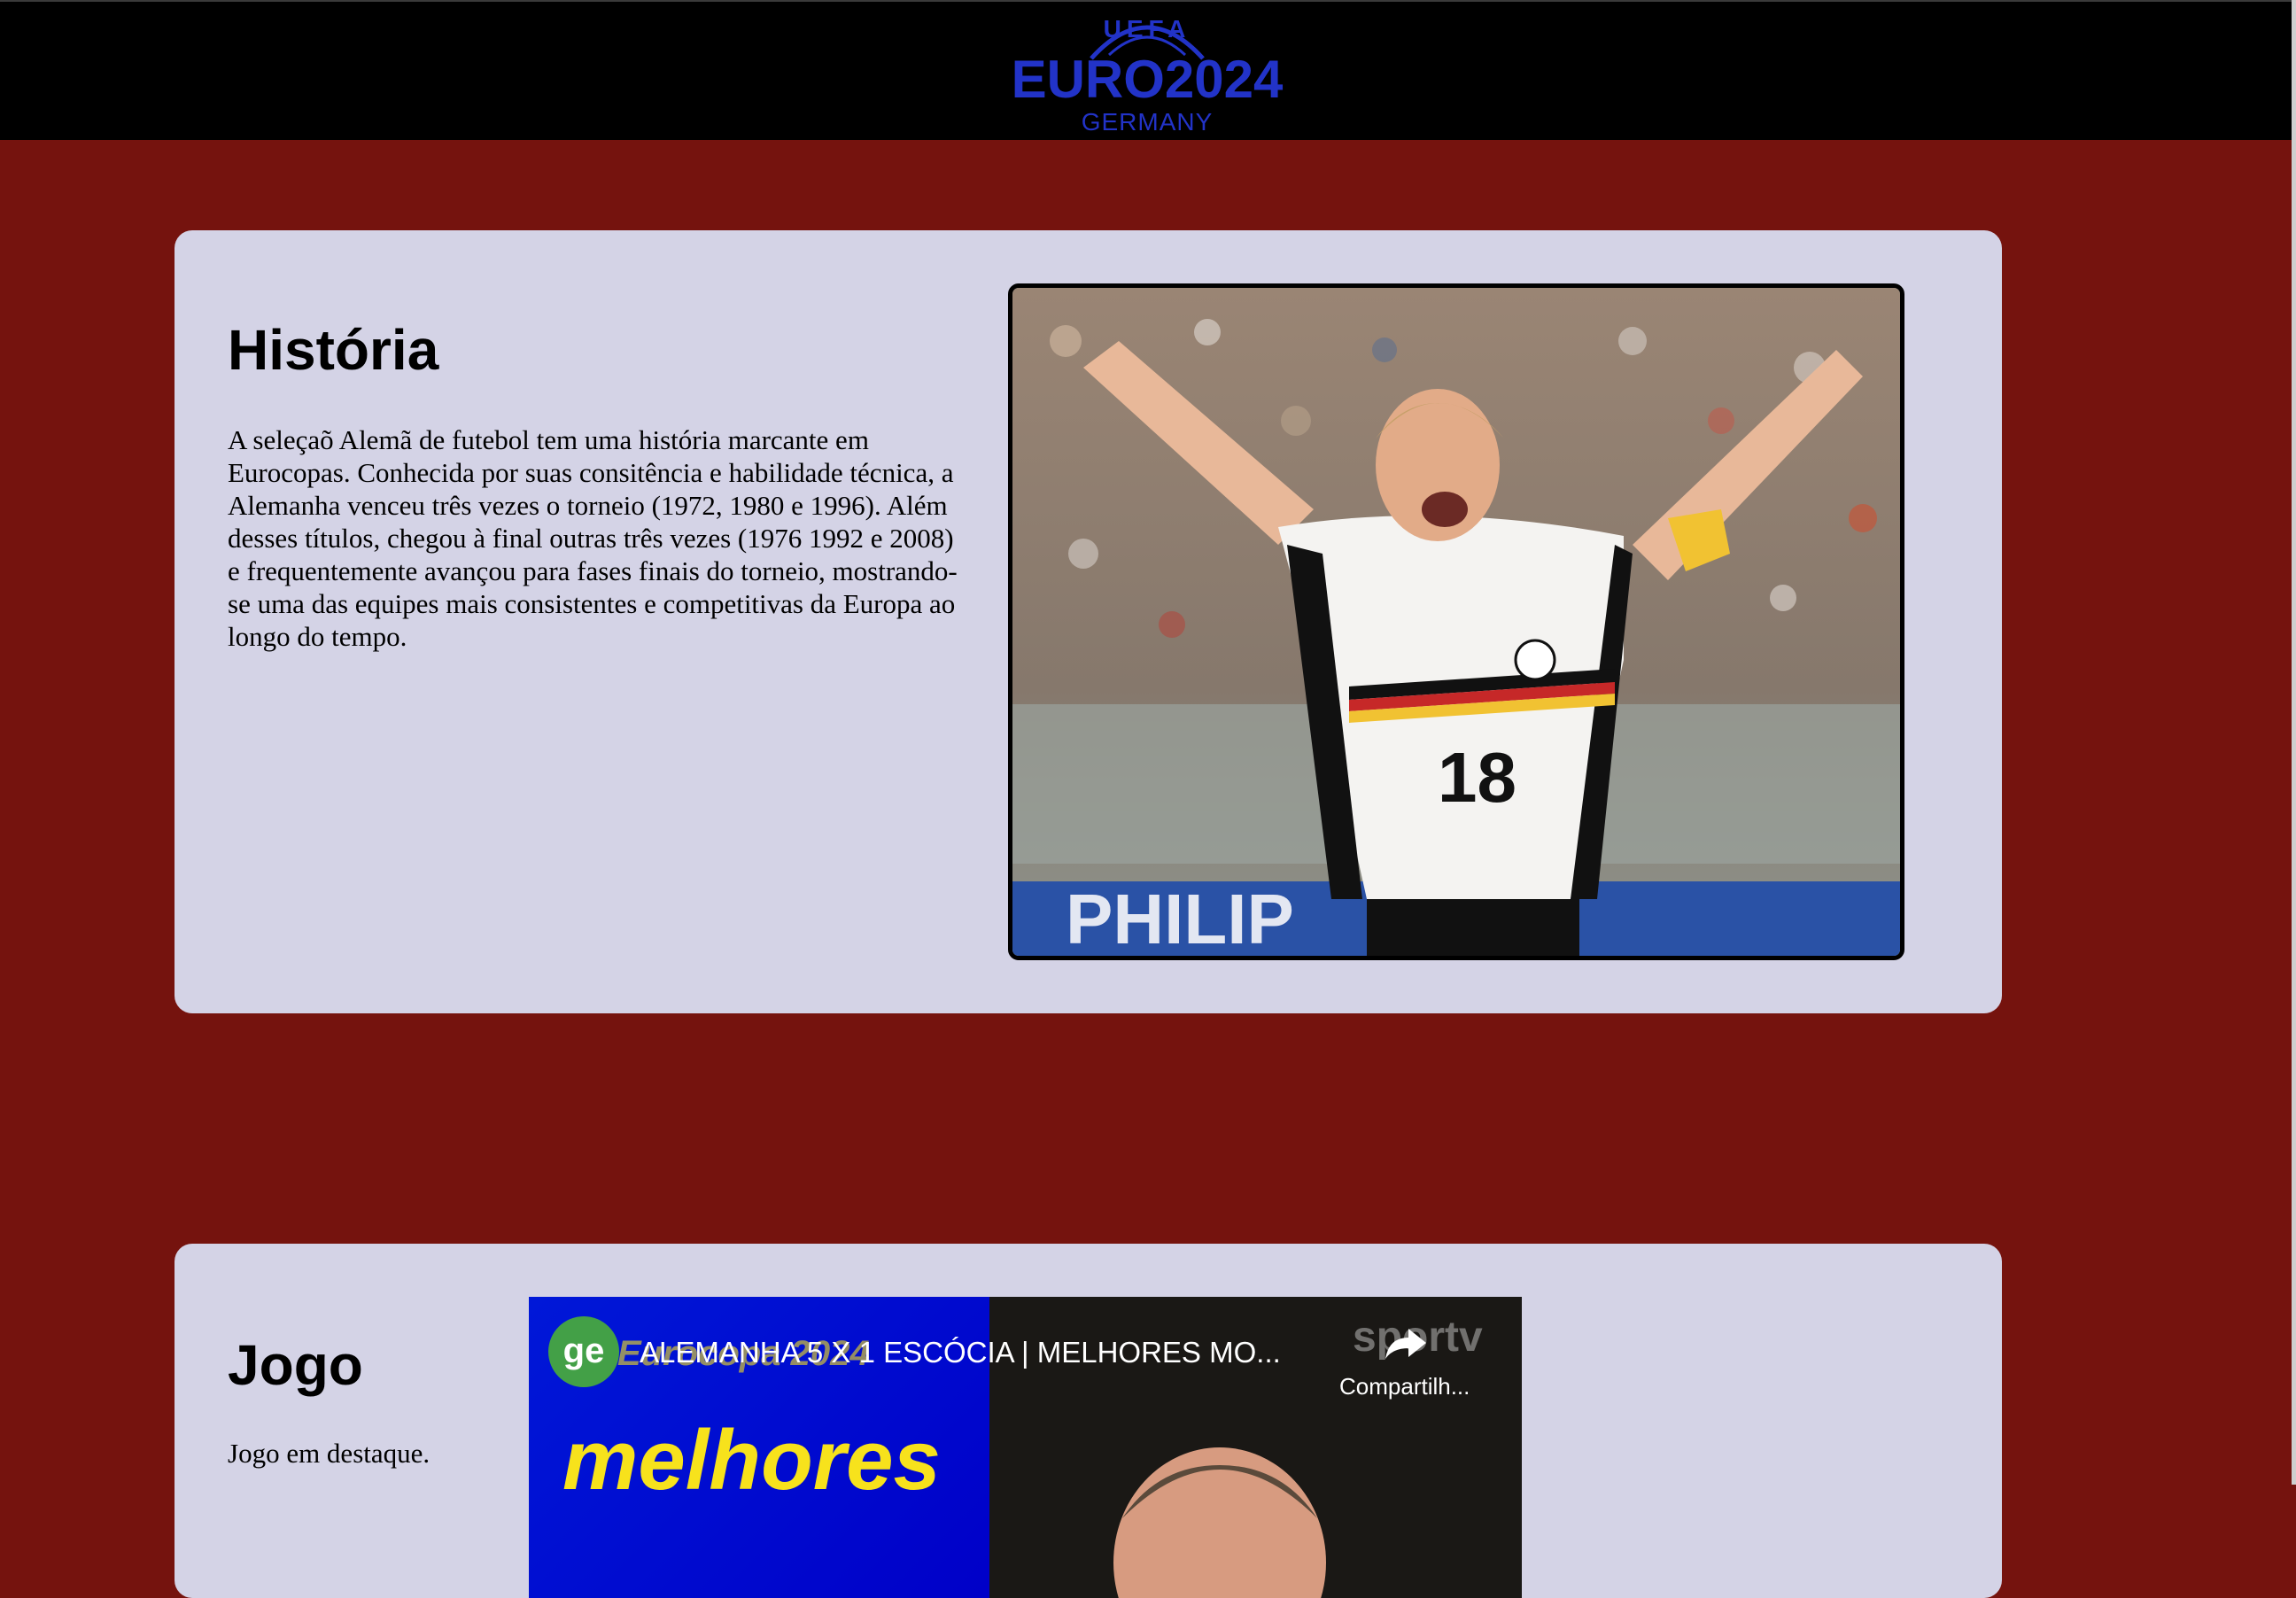  Describe the element at coordinates (752, 1460) in the screenshot. I see `video-thumbnail-headline: melhores` at that location.